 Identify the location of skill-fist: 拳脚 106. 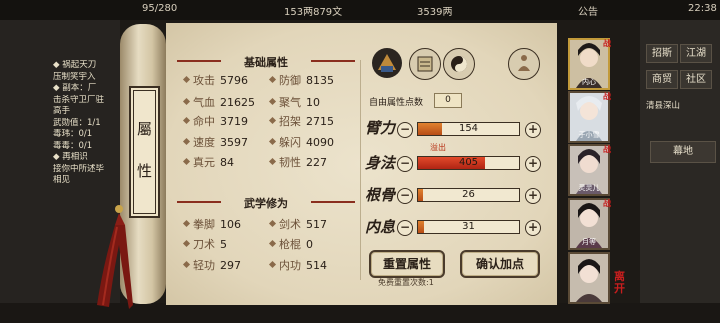
(211, 224).